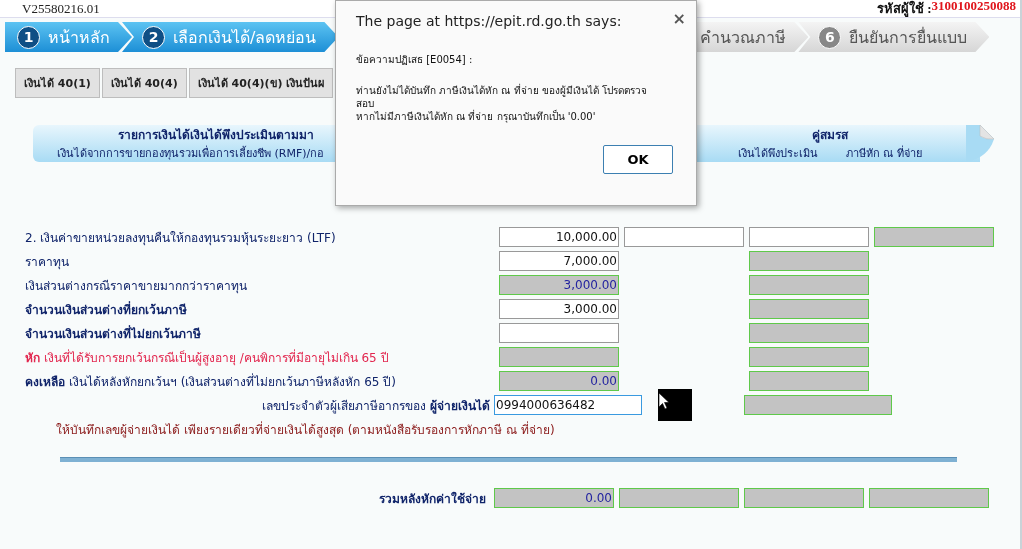 This screenshot has width=1022, height=549. What do you see at coordinates (207, 357) in the screenshot?
I see `row-label: หัก เงินที่ได้รับการยกเว้นกรณีเป็นผู้สูงอายุ /คนพิการที่มีอายุไม่เกิน 65 ปี` at bounding box center [207, 357].